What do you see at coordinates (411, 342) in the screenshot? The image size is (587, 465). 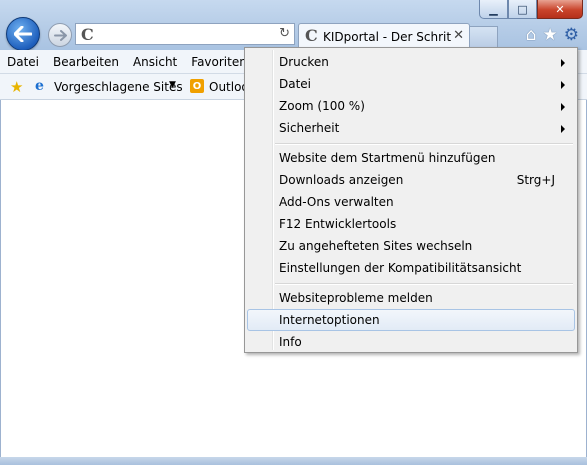 I see `menu-item-info: Info` at bounding box center [411, 342].